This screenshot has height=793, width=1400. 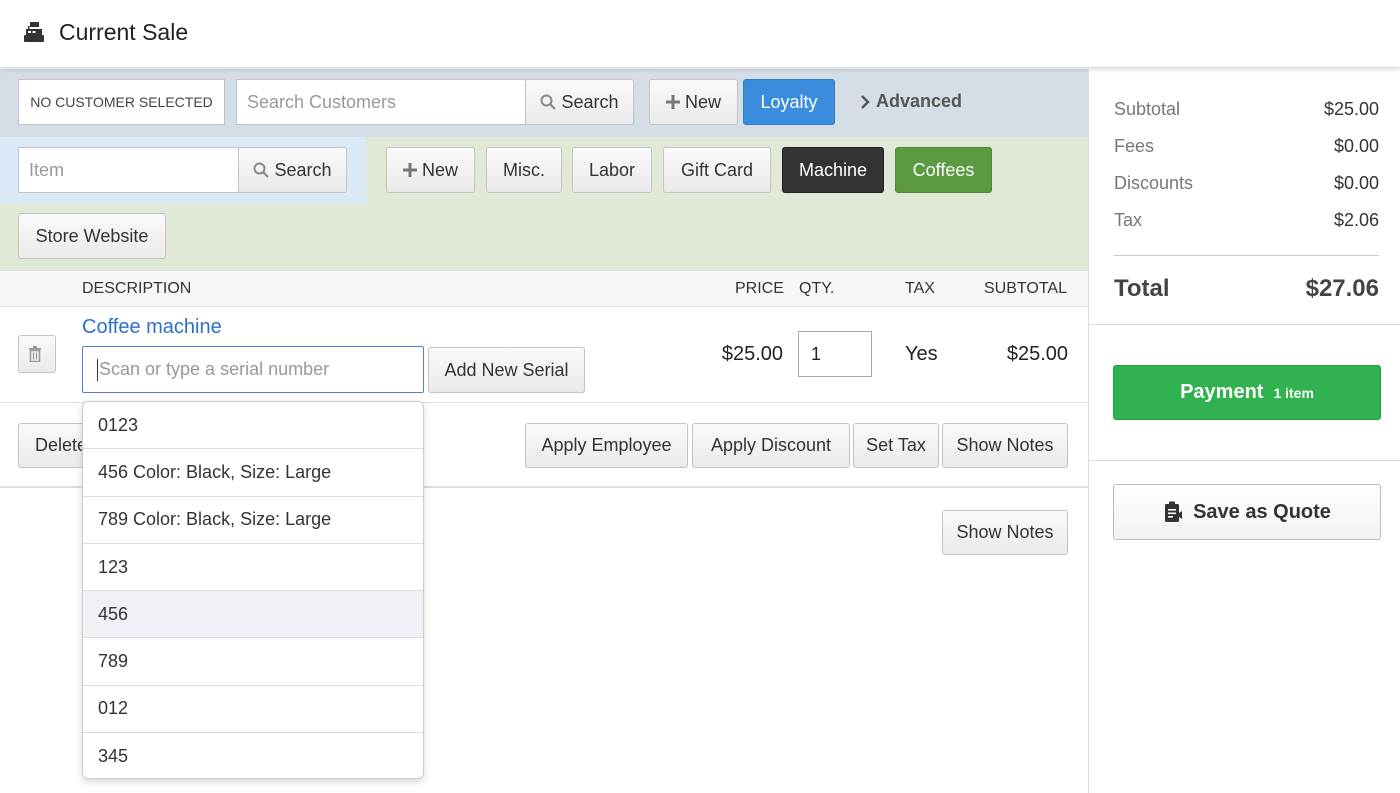 I want to click on item-tax: Yes, so click(x=921, y=354).